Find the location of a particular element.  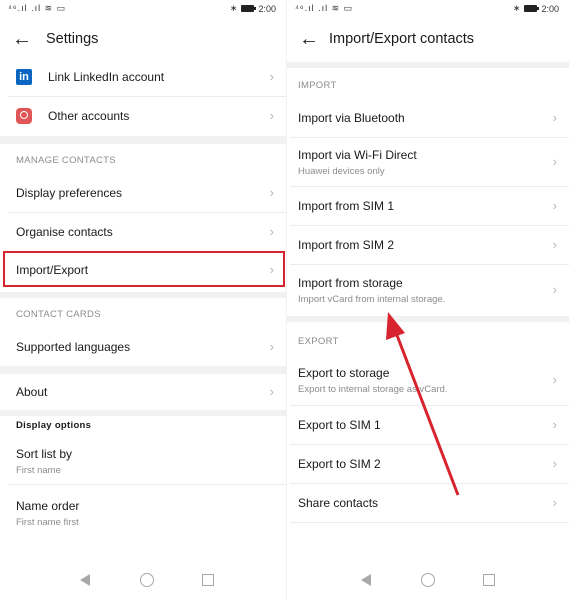

settings-title-bar: ← Settings is located at coordinates (143, 40).